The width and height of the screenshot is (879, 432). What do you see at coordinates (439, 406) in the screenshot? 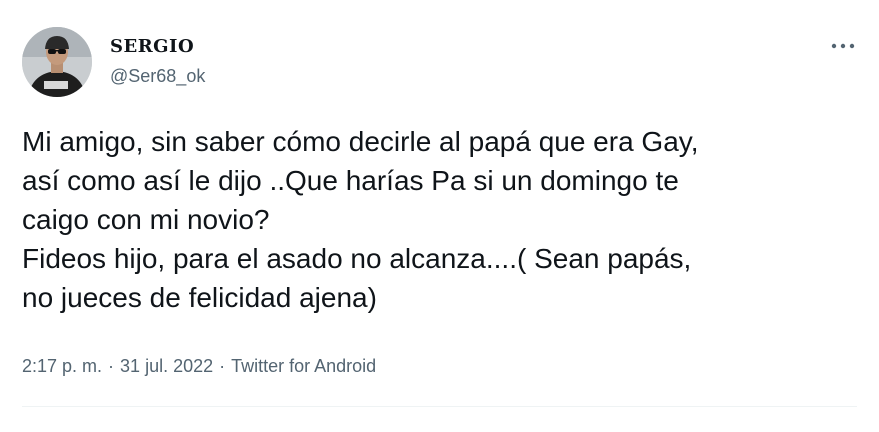
I see `divider` at bounding box center [439, 406].